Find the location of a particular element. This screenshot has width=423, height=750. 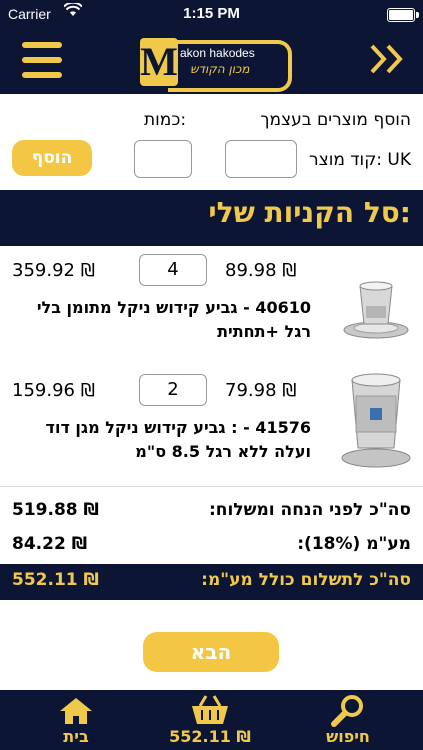

quantity-input is located at coordinates (163, 159).